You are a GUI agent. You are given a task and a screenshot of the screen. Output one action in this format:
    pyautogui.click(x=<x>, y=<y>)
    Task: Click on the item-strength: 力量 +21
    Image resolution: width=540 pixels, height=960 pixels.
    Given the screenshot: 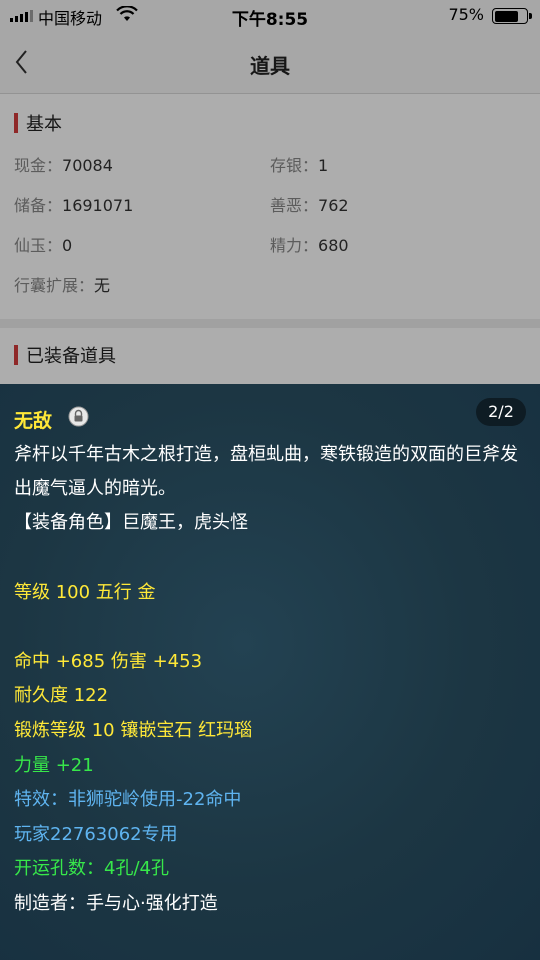 What is the action you would take?
    pyautogui.click(x=54, y=765)
    